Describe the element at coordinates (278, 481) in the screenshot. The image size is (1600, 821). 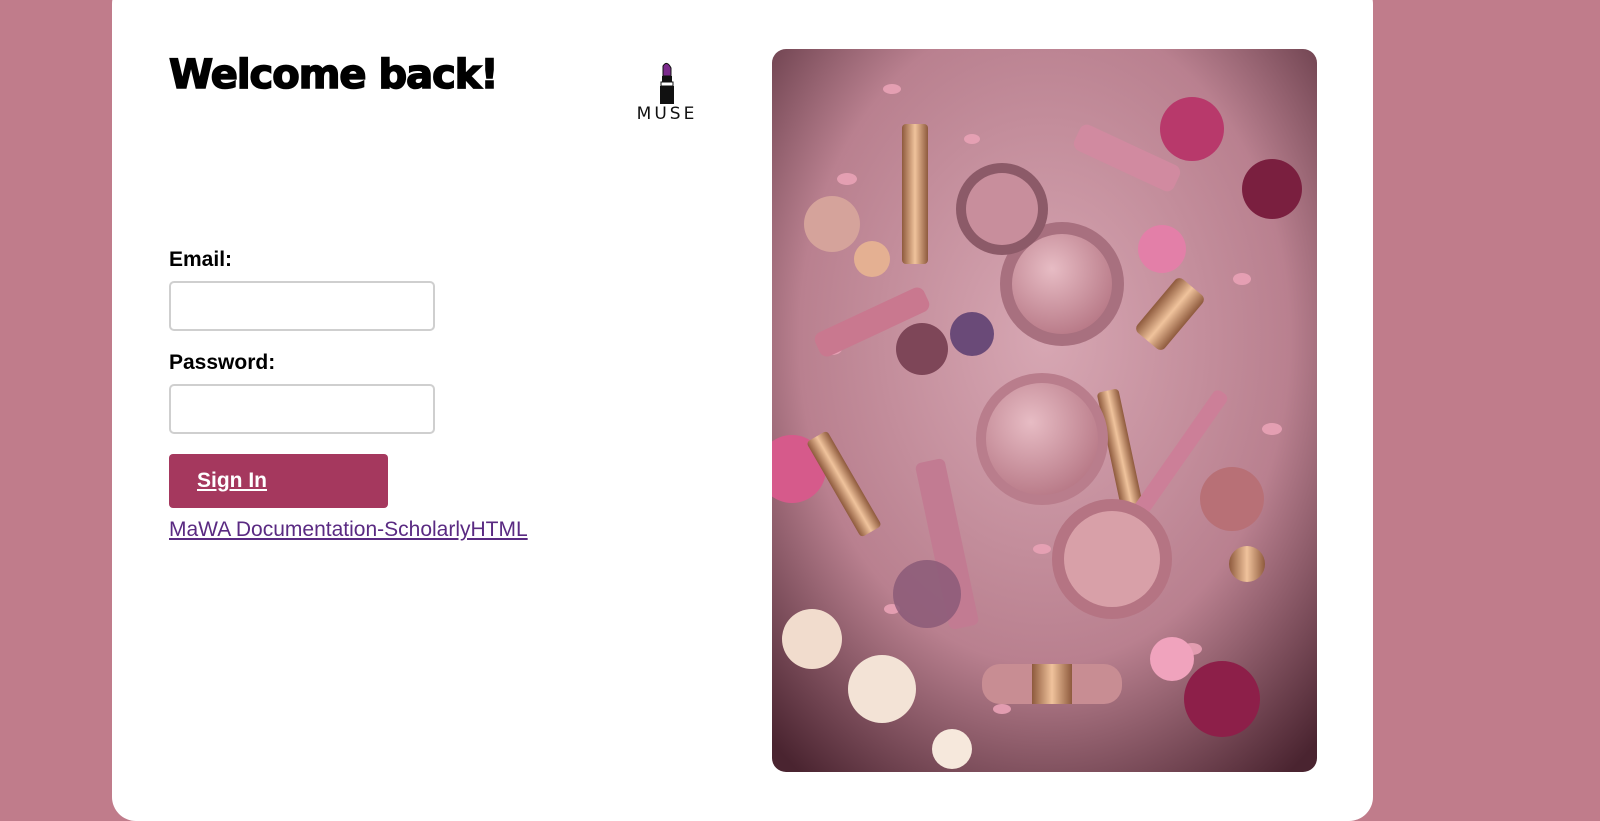
I see `sign-in-button: Sign In` at that location.